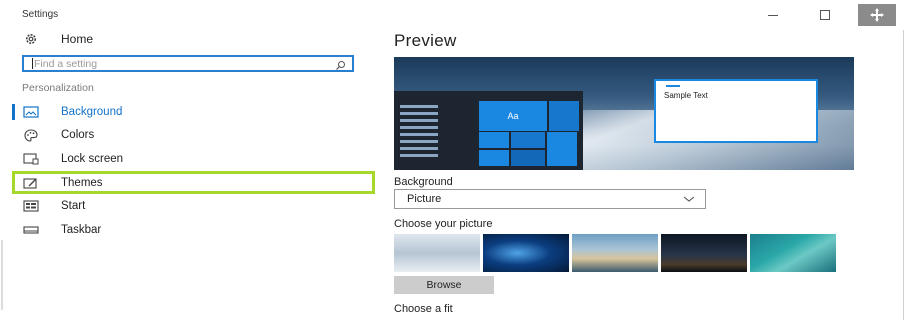 Image resolution: width=907 pixels, height=320 pixels. What do you see at coordinates (73, 206) in the screenshot?
I see `nav-item-label: Start` at bounding box center [73, 206].